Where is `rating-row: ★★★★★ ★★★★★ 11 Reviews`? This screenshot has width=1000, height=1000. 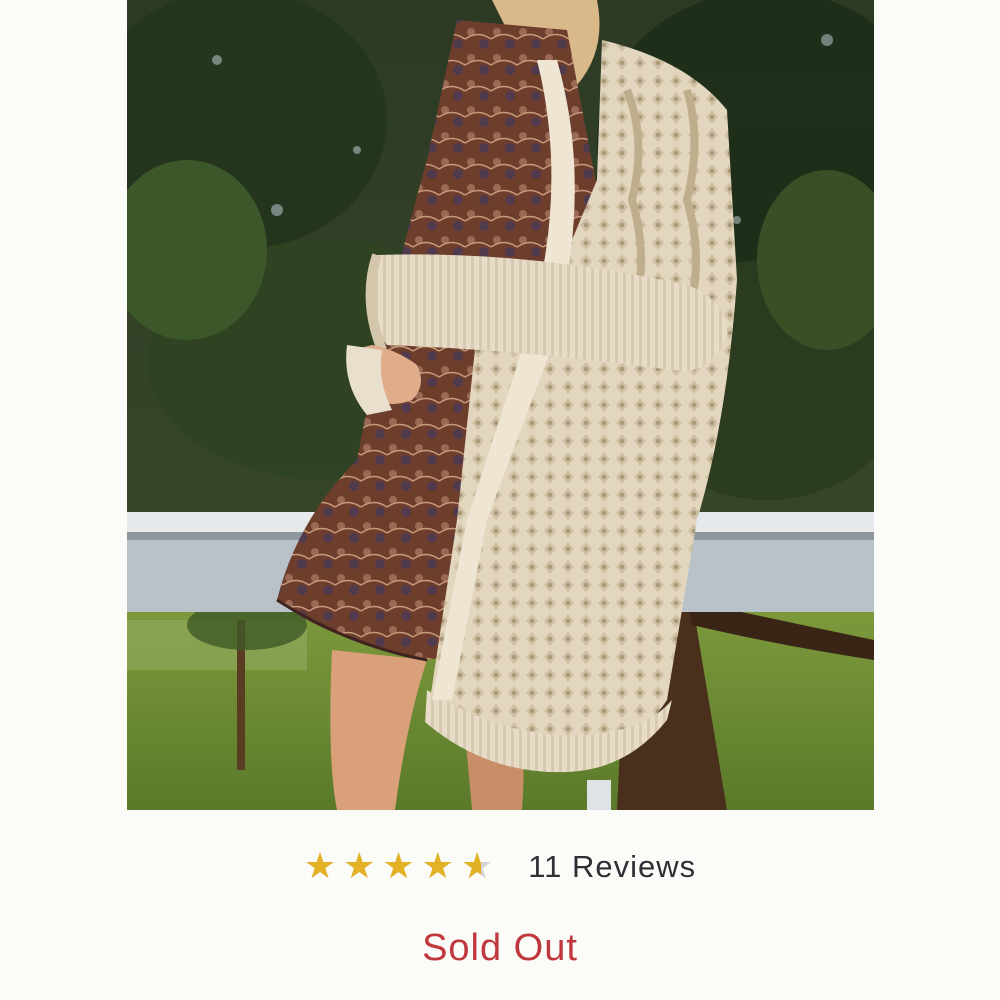
rating-row: ★★★★★ ★★★★★ 11 Reviews is located at coordinates (500, 867).